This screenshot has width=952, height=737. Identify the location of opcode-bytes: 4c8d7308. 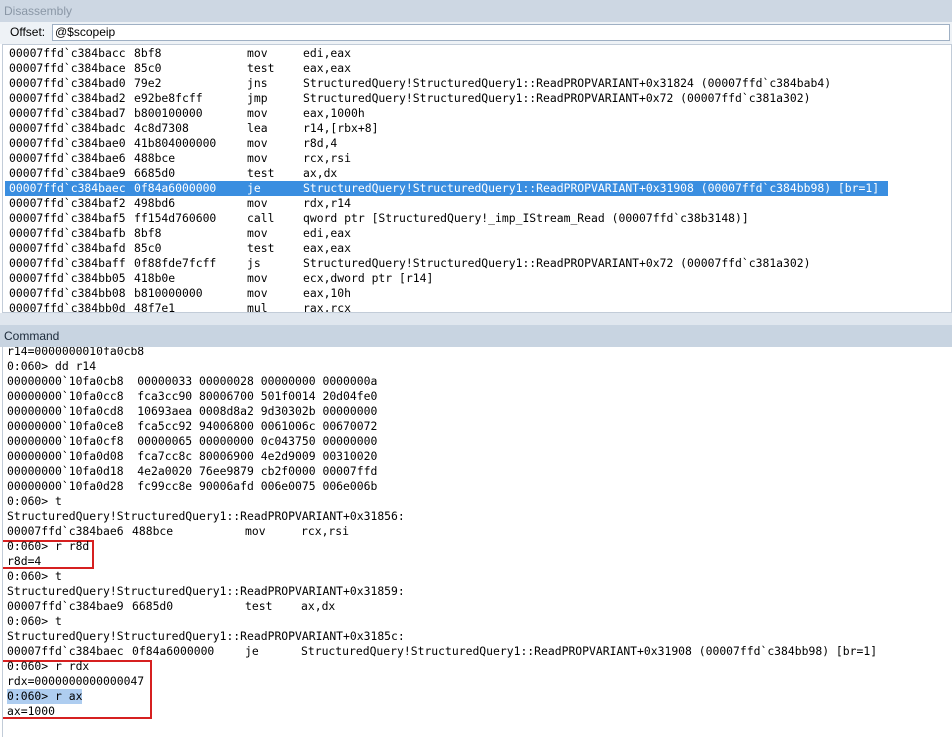
(161, 128).